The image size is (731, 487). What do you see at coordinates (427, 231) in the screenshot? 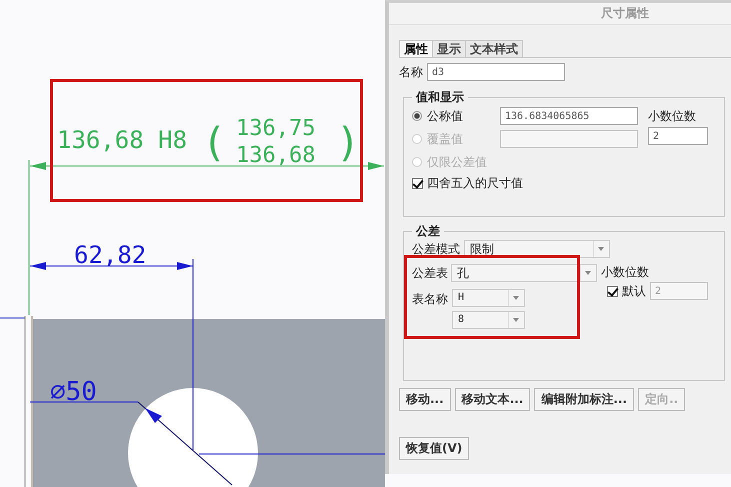
I see `group-title: 公差` at bounding box center [427, 231].